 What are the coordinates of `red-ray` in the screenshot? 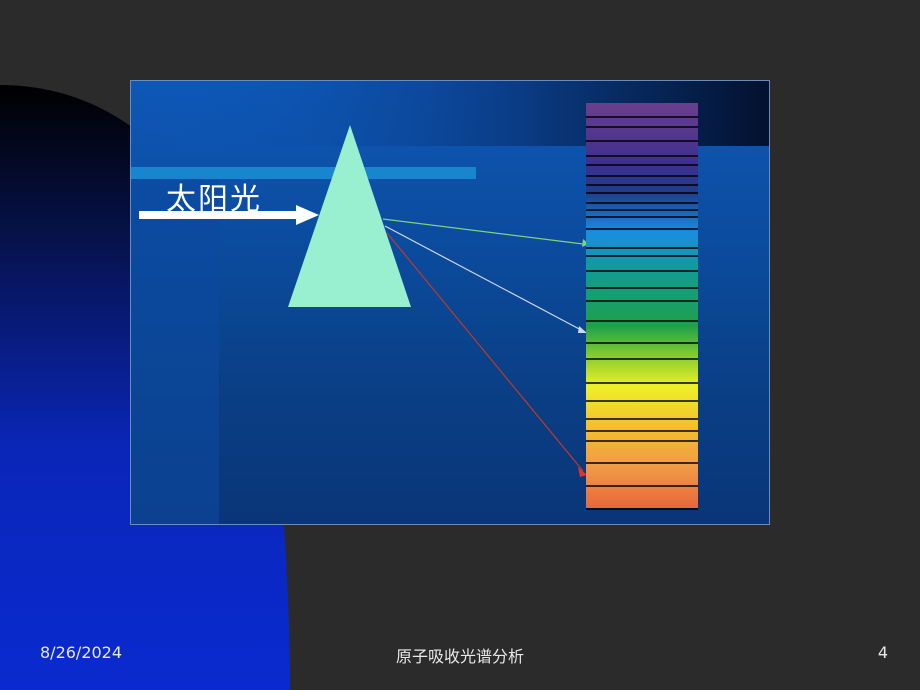 It's located at (485, 352).